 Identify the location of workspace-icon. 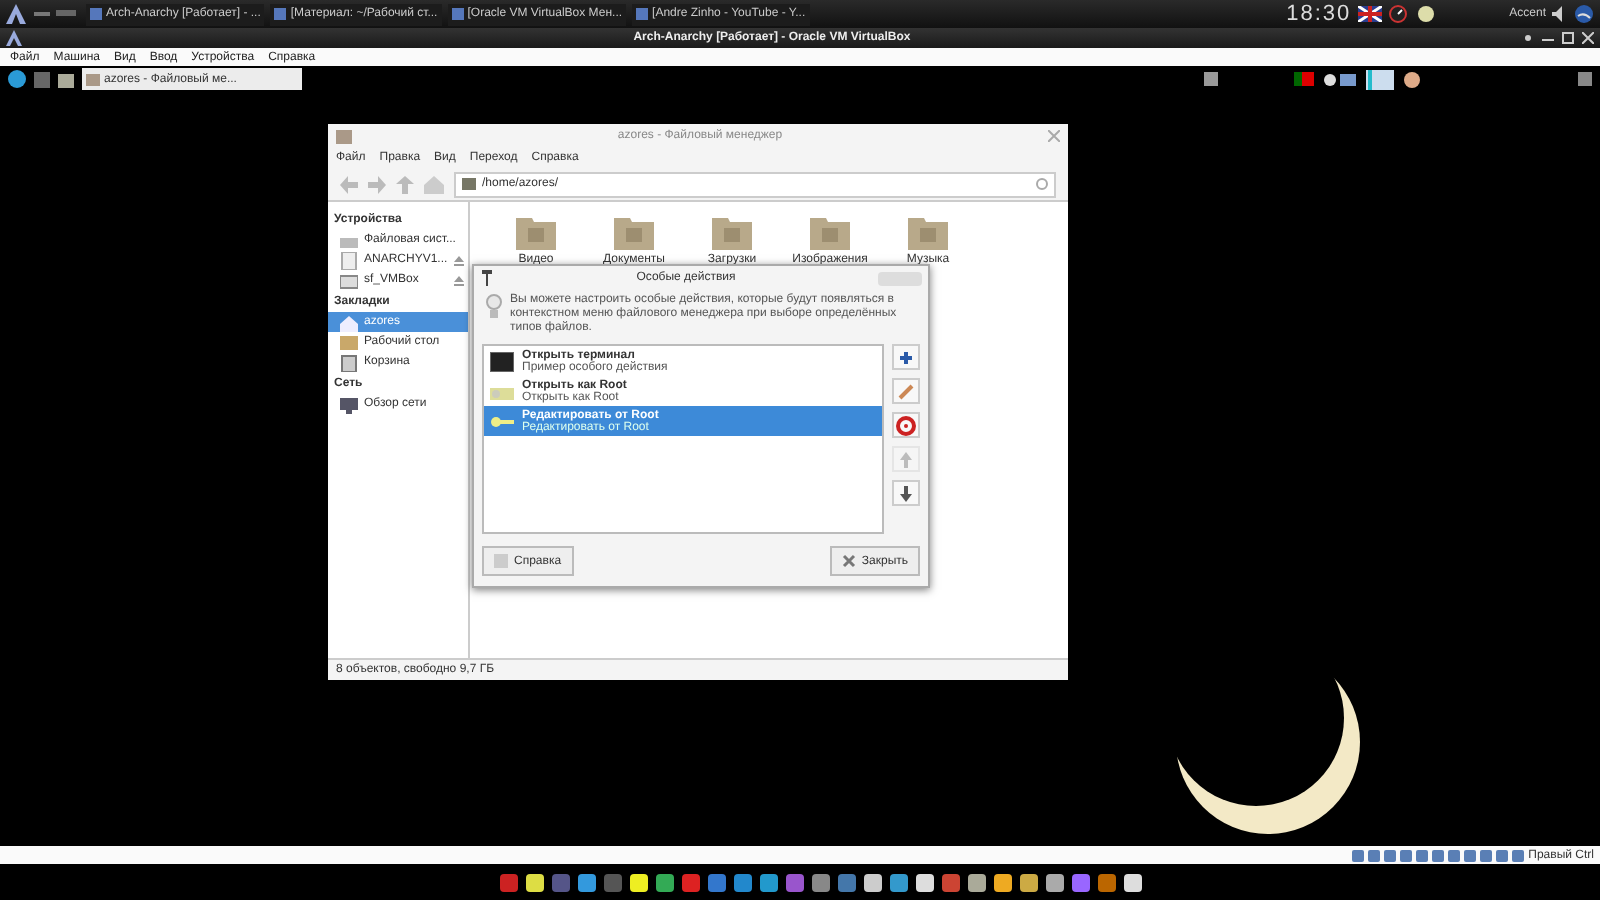
(56, 14).